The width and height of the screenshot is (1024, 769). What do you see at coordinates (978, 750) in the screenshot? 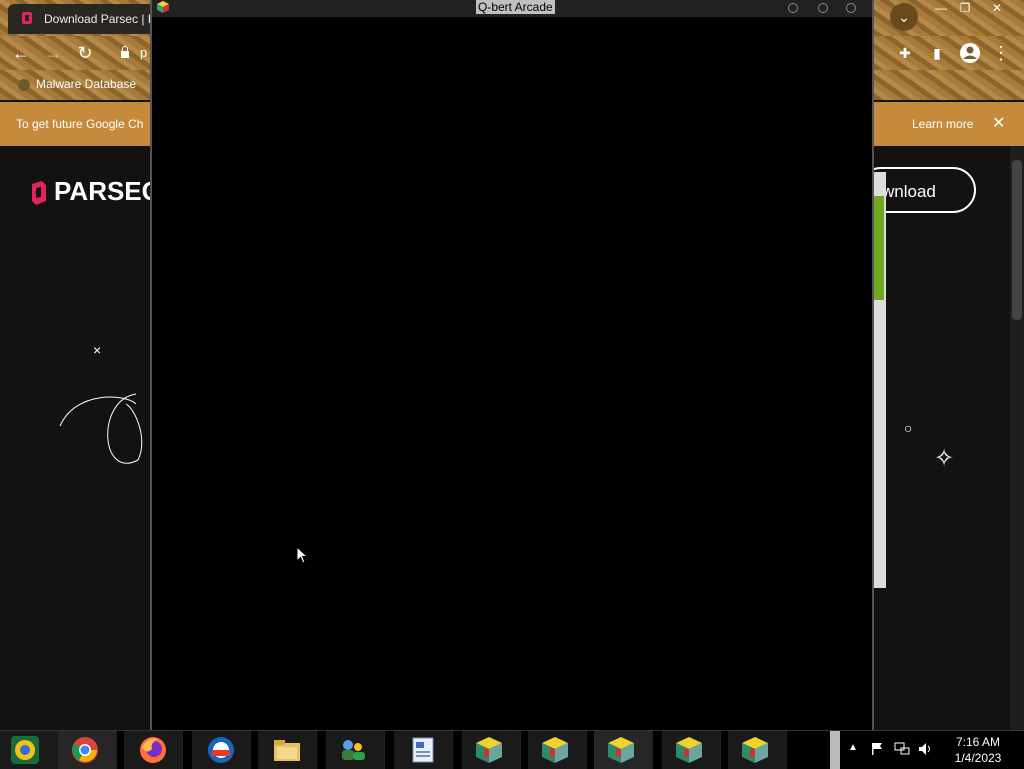
I see `system-clock: 7:16 AM 1/4/2023` at bounding box center [978, 750].